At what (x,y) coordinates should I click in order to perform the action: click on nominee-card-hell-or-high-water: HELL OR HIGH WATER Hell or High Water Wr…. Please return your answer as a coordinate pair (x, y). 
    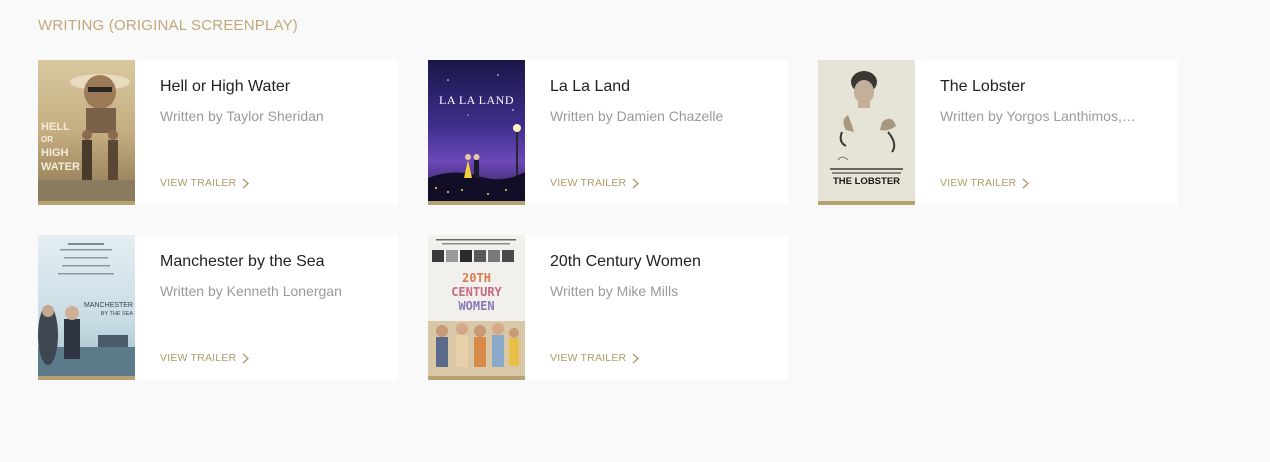
    Looking at the image, I should click on (218, 132).